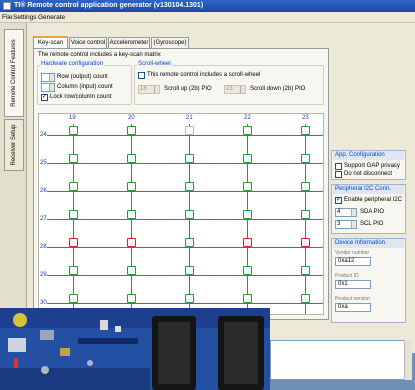  Describe the element at coordinates (207, 17) in the screenshot. I see `menu-bar: File Settings Generate` at that location.